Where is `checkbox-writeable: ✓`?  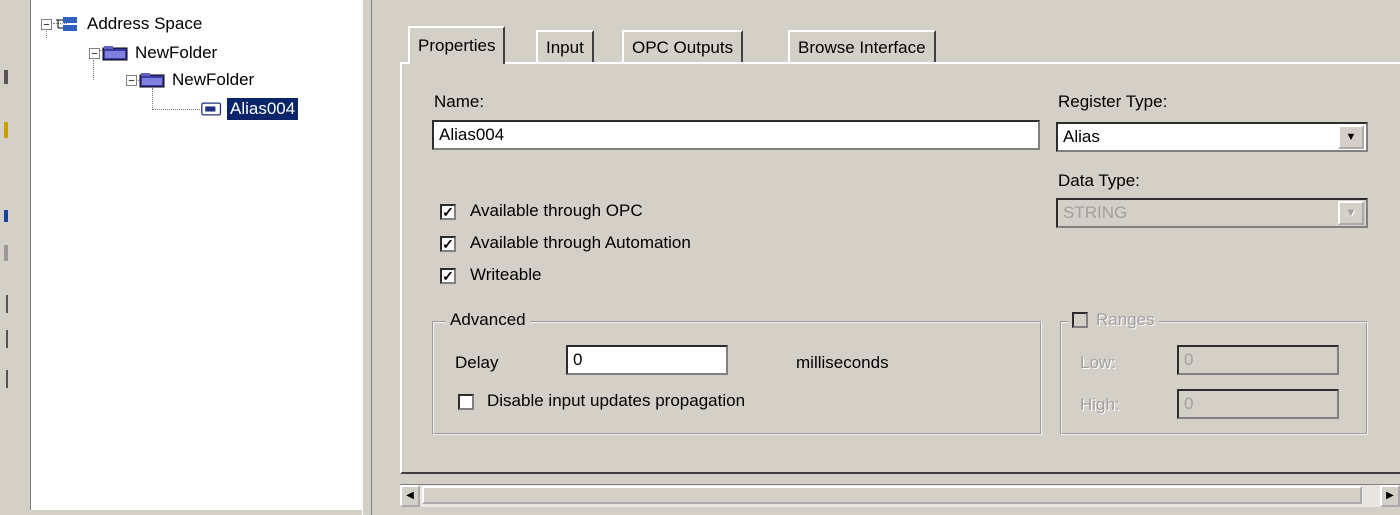
checkbox-writeable: ✓ is located at coordinates (448, 276).